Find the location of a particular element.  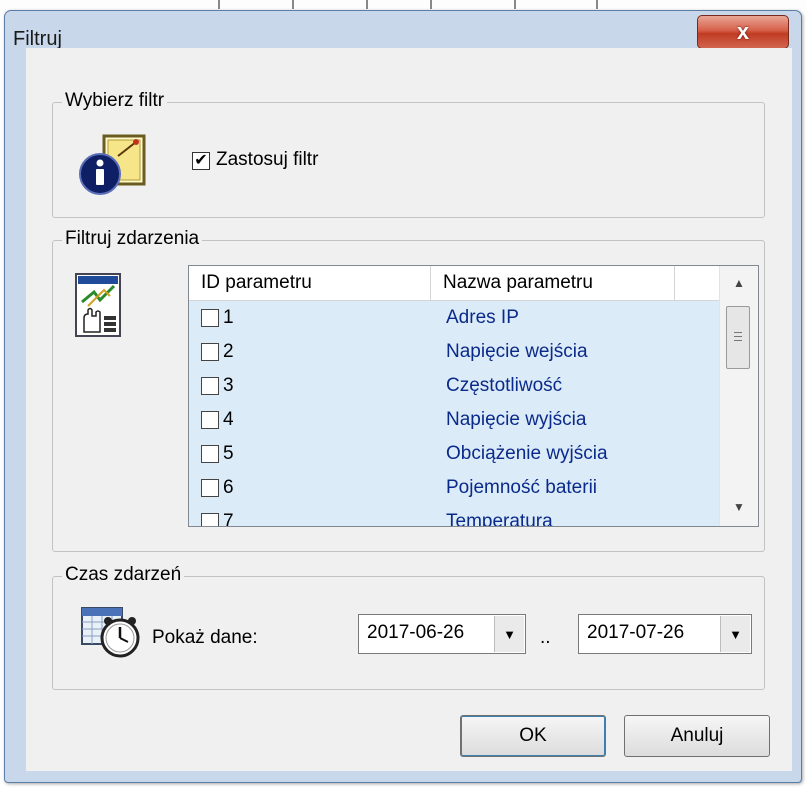

list-item: 2 Napięcie wejścia is located at coordinates (454, 352).